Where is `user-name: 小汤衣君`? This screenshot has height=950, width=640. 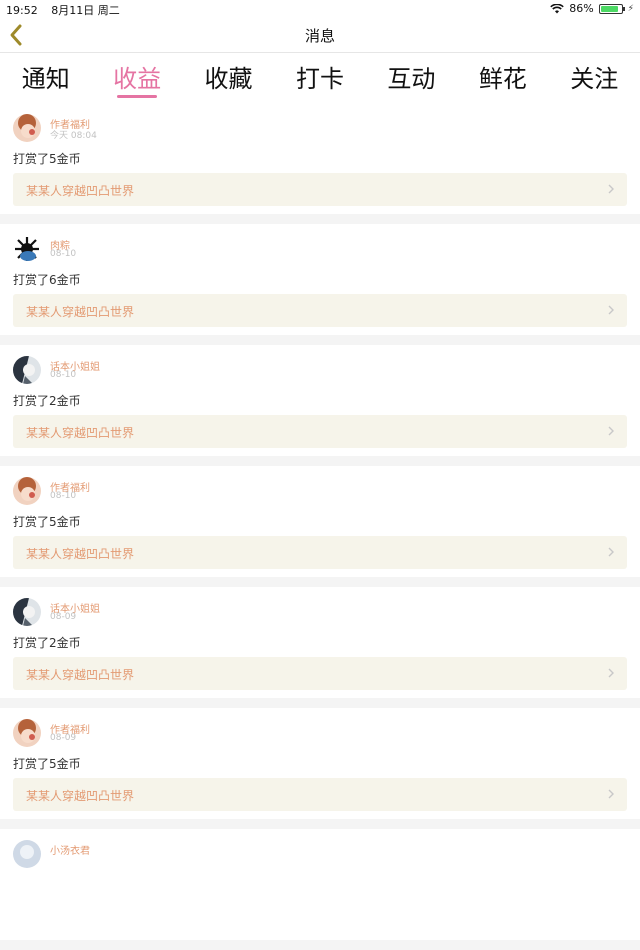 user-name: 小汤衣君 is located at coordinates (70, 849).